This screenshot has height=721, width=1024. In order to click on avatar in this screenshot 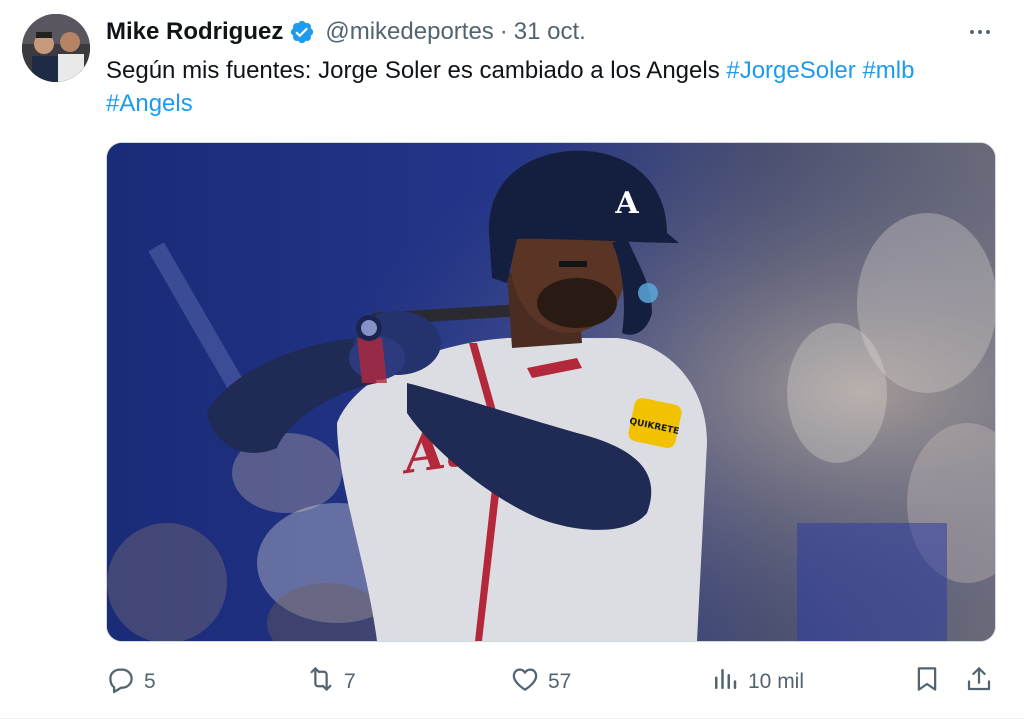, I will do `click(56, 48)`.